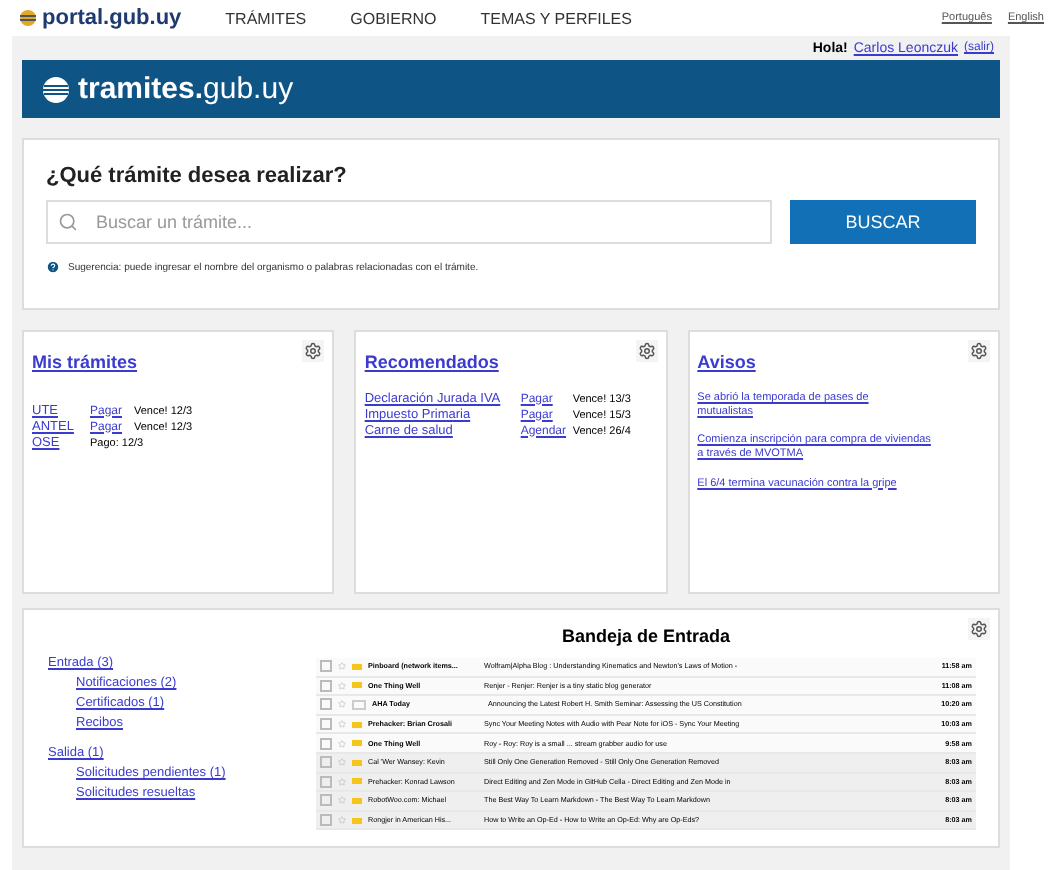 The width and height of the screenshot is (1056, 870). What do you see at coordinates (53, 267) in the screenshot?
I see `help-icon` at bounding box center [53, 267].